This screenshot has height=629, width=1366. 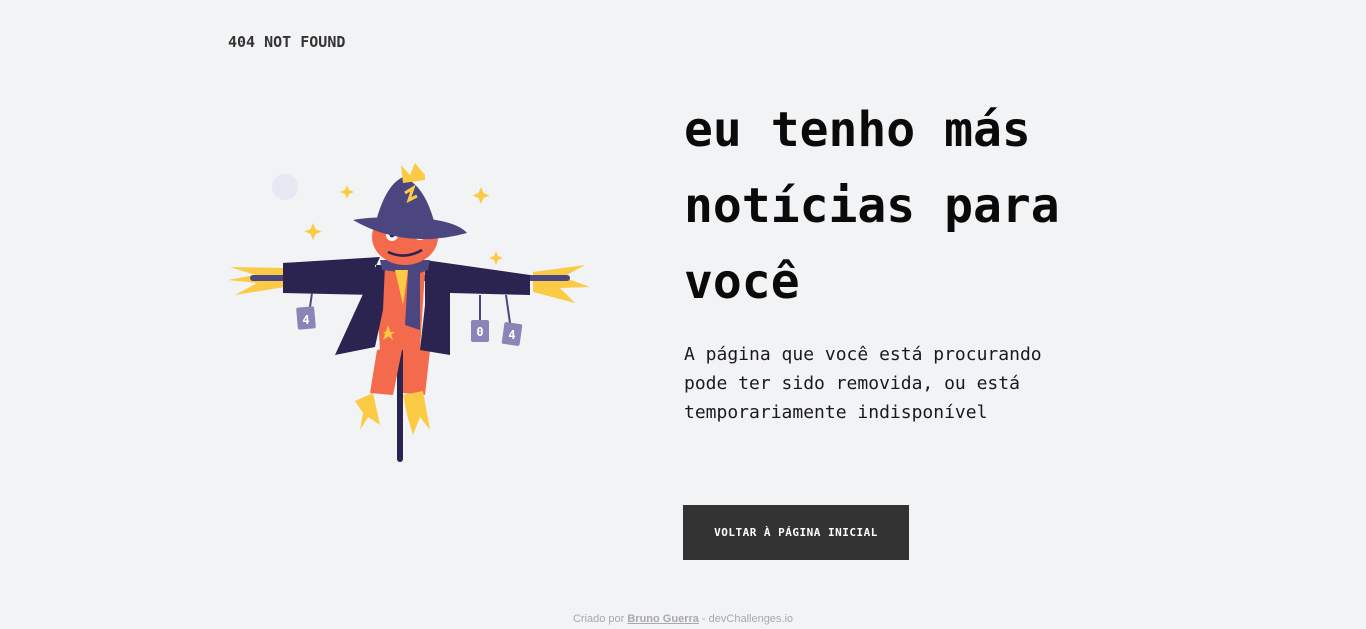 What do you see at coordinates (367, 411) in the screenshot?
I see `straw-foot-left` at bounding box center [367, 411].